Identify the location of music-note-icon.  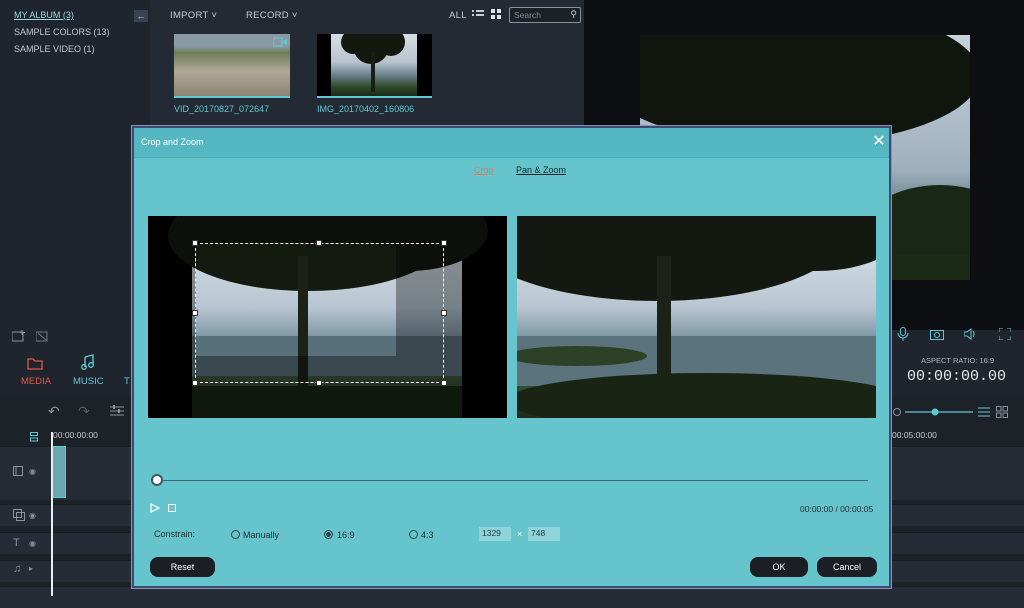
(88, 362).